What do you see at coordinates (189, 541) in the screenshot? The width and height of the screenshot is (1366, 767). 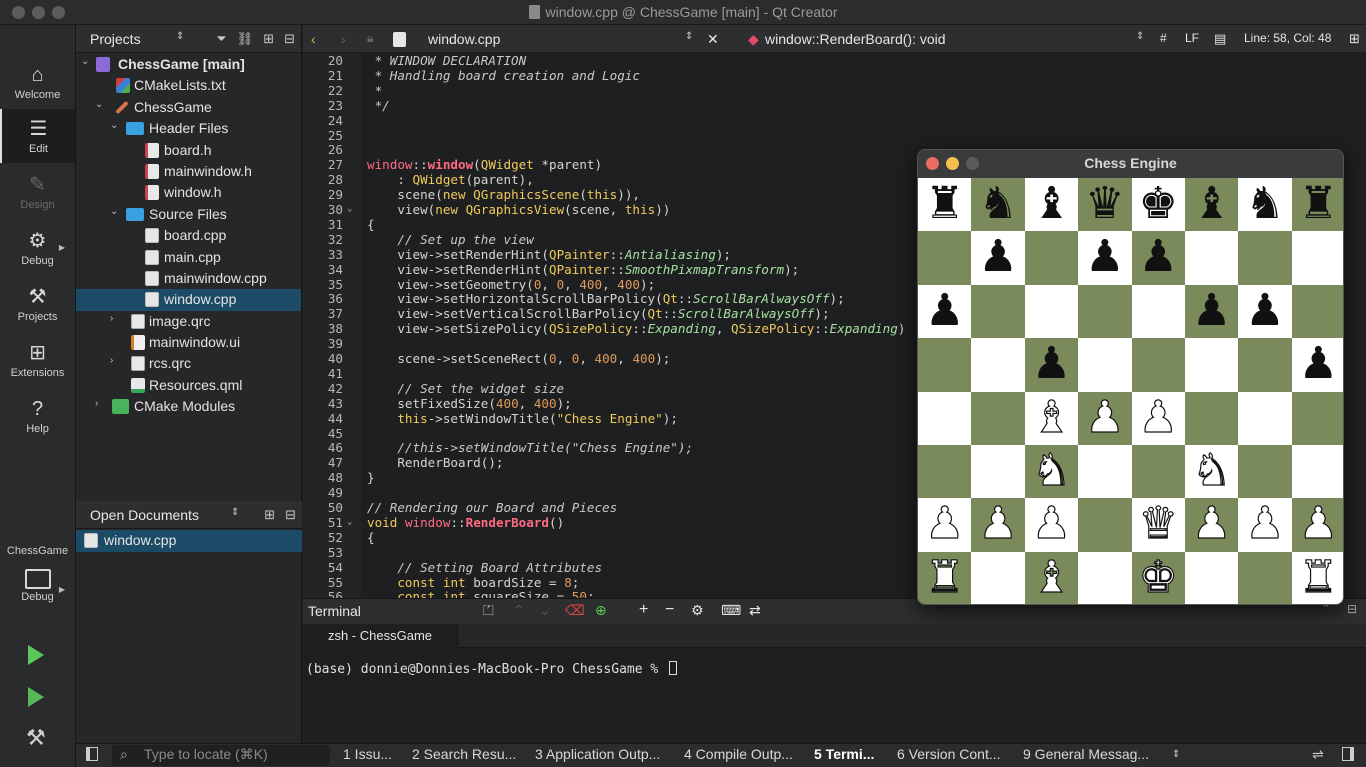 I see `open-document-item: window.cpp` at bounding box center [189, 541].